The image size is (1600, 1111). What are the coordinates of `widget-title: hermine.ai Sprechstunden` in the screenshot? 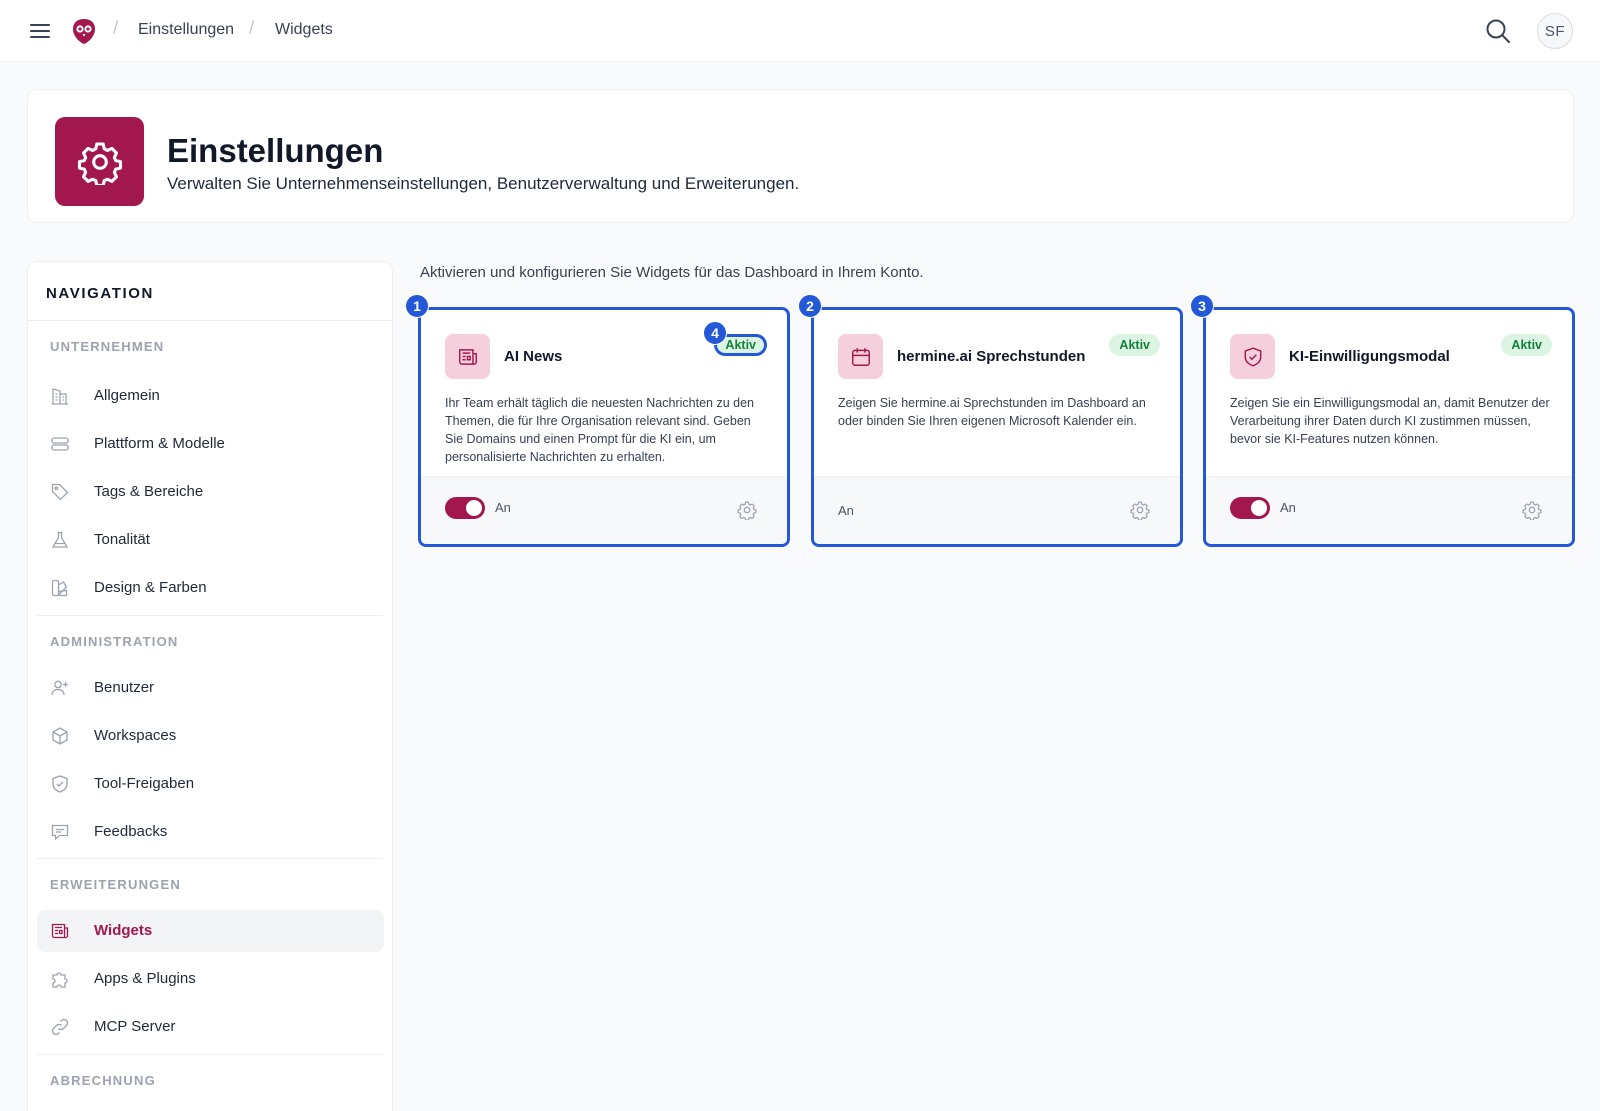 It's located at (991, 356).